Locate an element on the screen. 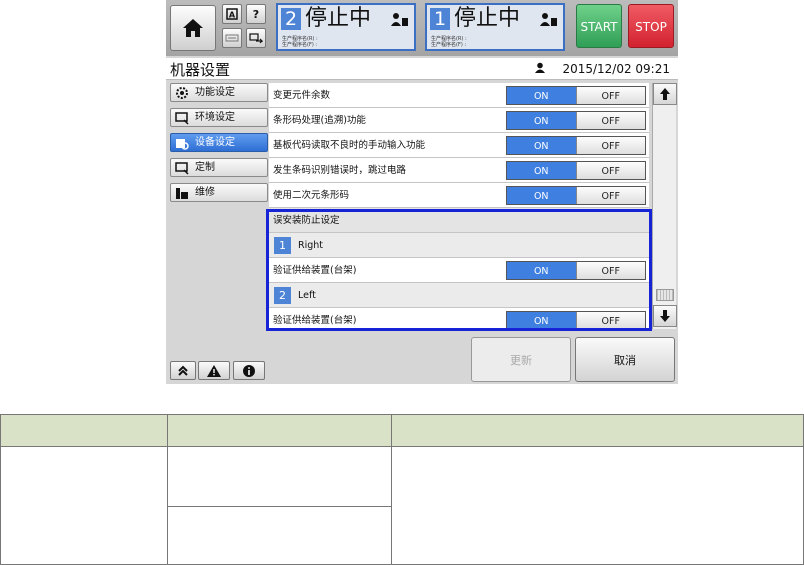 Image resolution: width=804 pixels, height=565 pixels. help-label: ? is located at coordinates (256, 14).